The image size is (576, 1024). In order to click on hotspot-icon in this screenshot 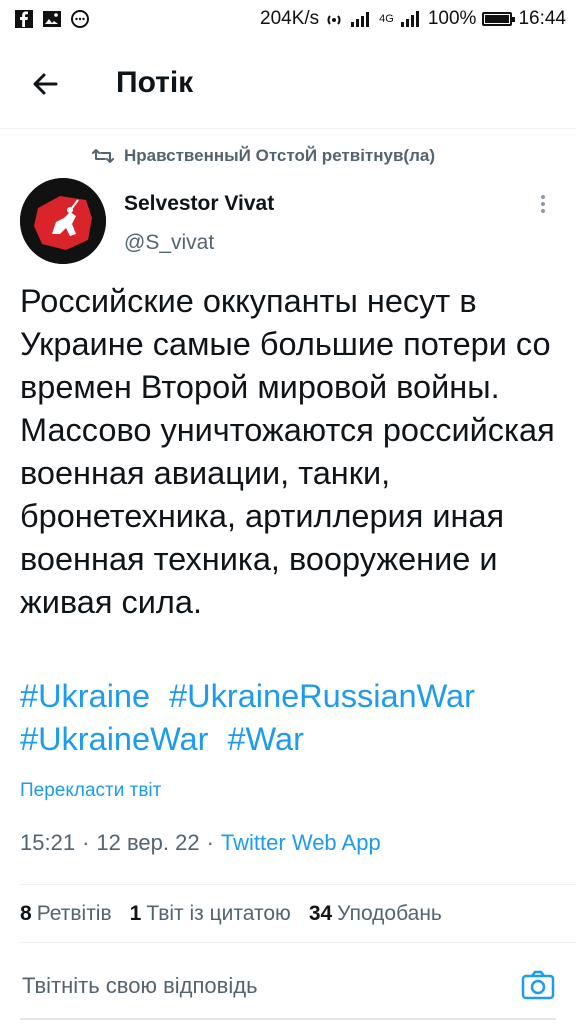, I will do `click(334, 20)`.